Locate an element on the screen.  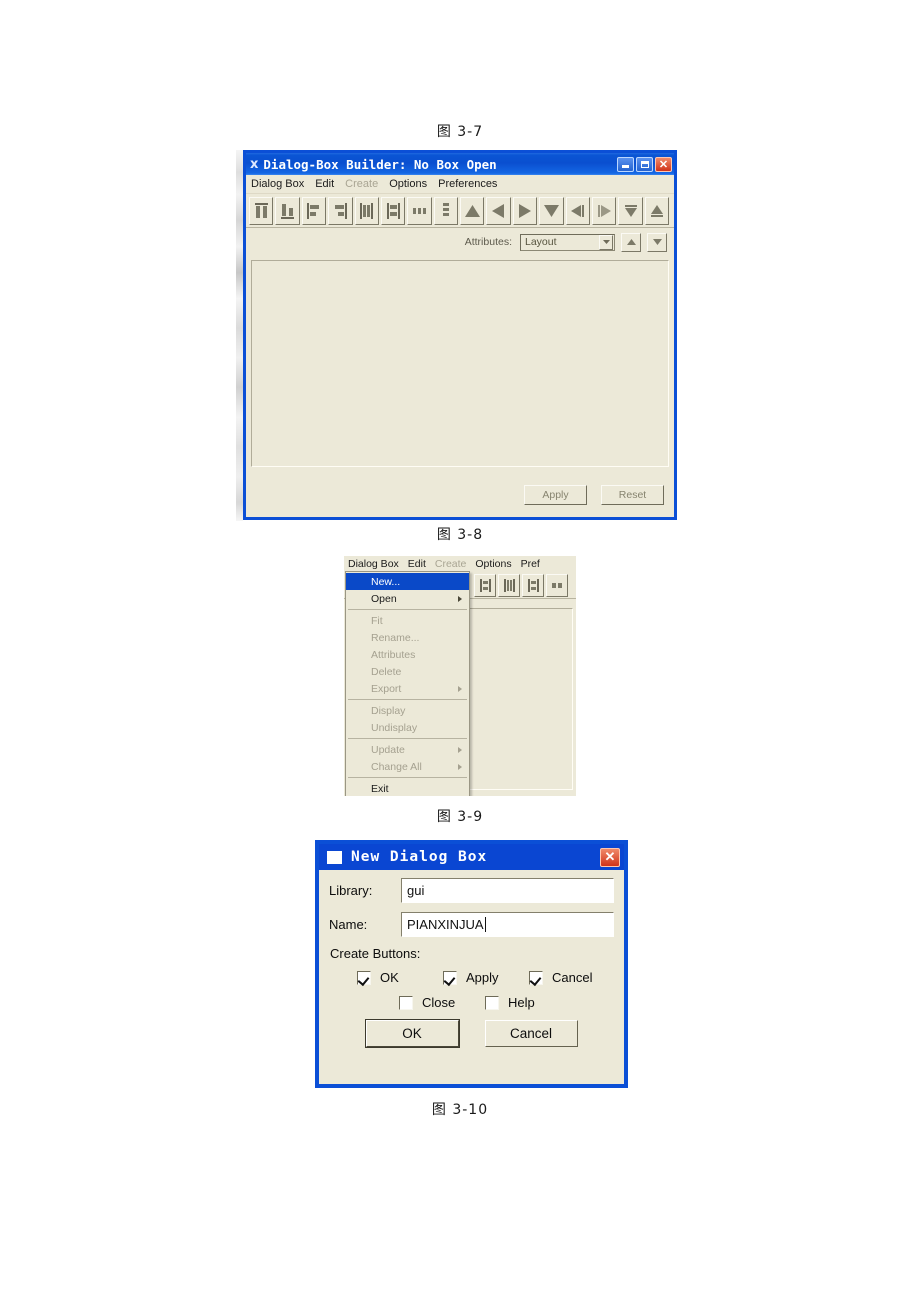
menu-item-update: Update is located at coordinates (407, 749).